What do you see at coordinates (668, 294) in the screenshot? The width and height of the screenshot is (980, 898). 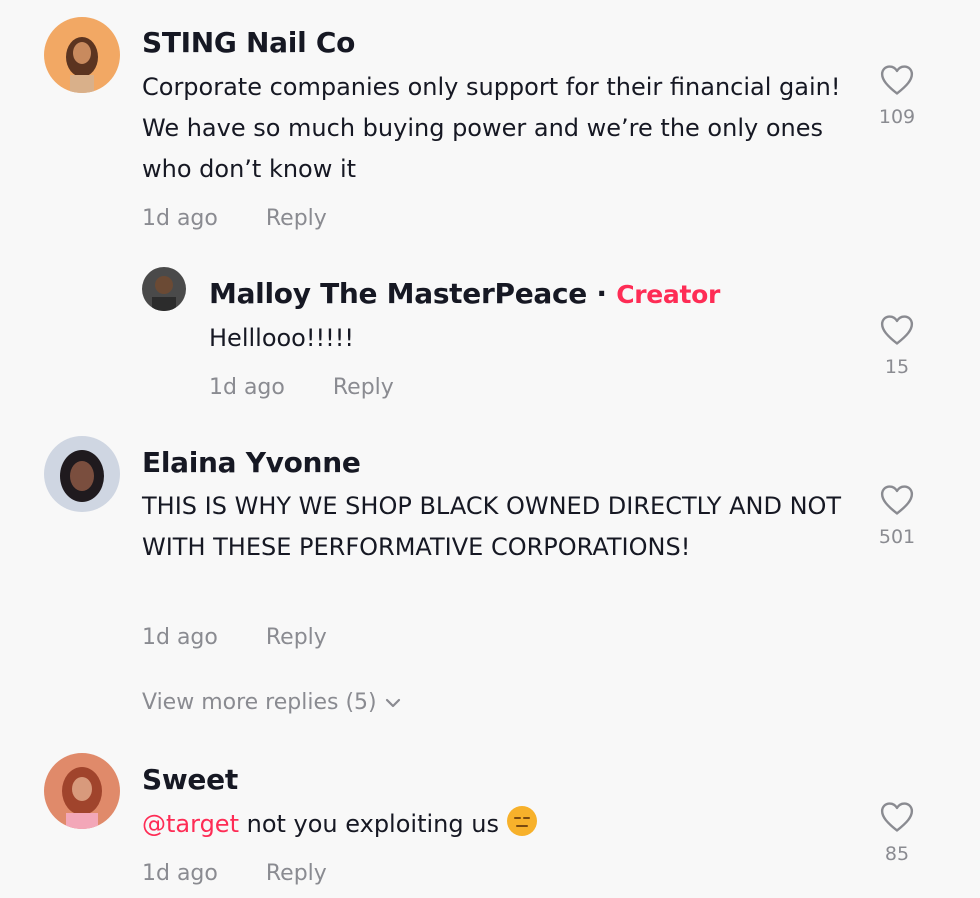 I see `creator-badge: Creator` at bounding box center [668, 294].